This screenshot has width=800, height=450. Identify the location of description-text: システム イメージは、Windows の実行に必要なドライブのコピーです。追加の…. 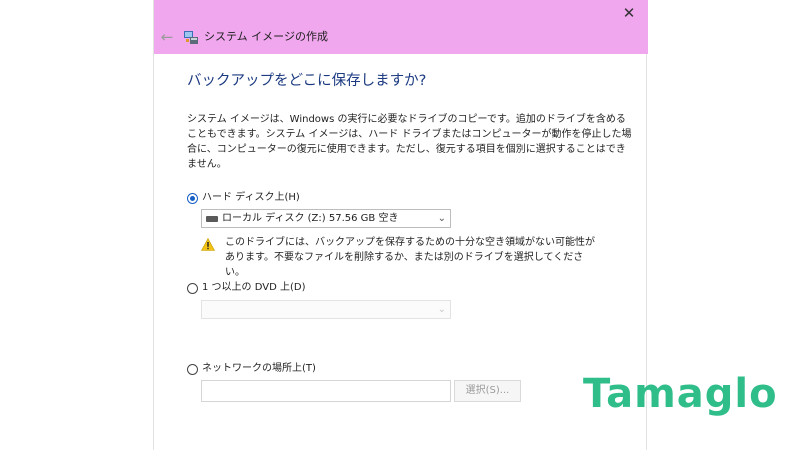
(409, 142).